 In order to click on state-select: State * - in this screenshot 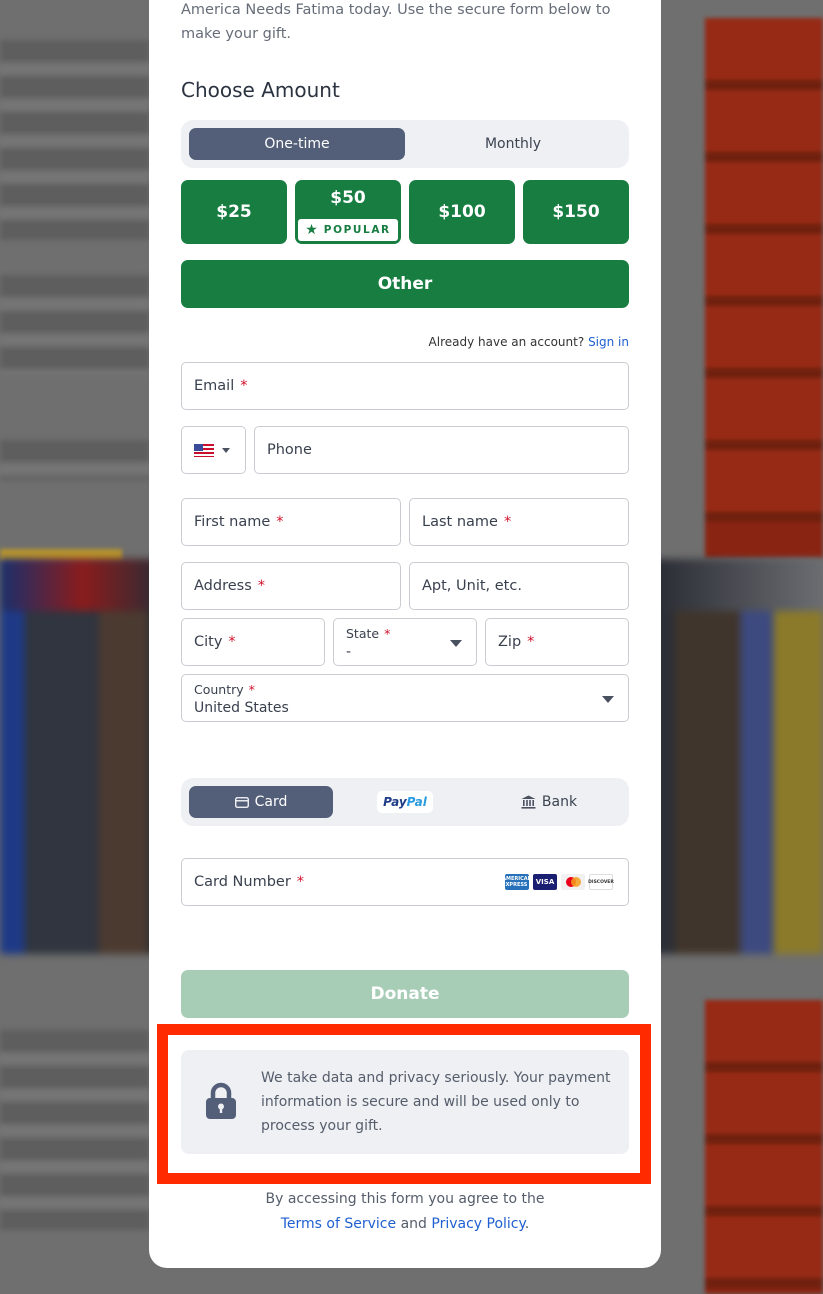, I will do `click(405, 642)`.